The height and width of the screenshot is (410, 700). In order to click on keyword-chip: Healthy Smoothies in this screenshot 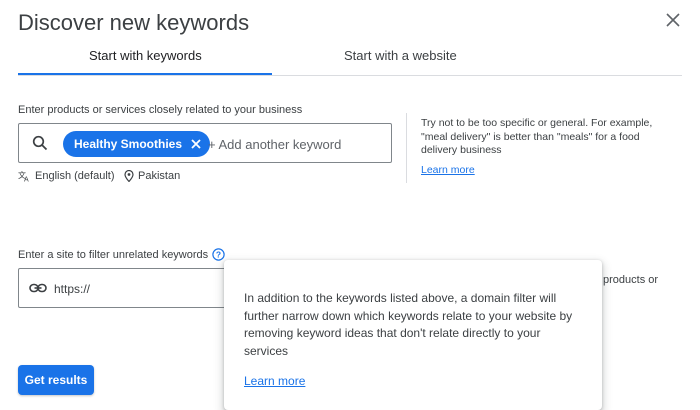, I will do `click(137, 144)`.